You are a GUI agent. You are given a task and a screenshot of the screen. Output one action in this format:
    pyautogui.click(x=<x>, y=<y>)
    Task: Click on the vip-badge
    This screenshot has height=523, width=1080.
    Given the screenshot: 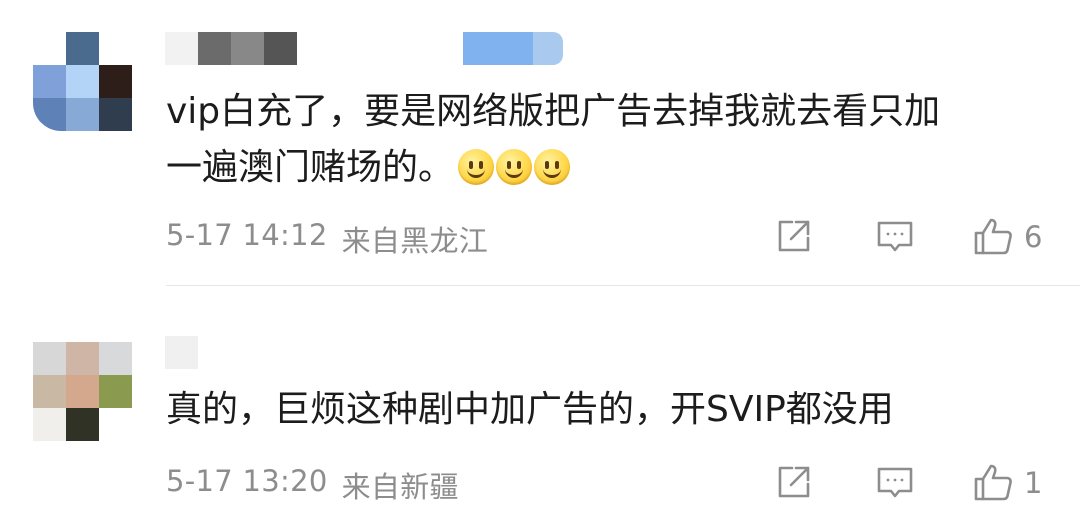 What is the action you would take?
    pyautogui.click(x=513, y=48)
    